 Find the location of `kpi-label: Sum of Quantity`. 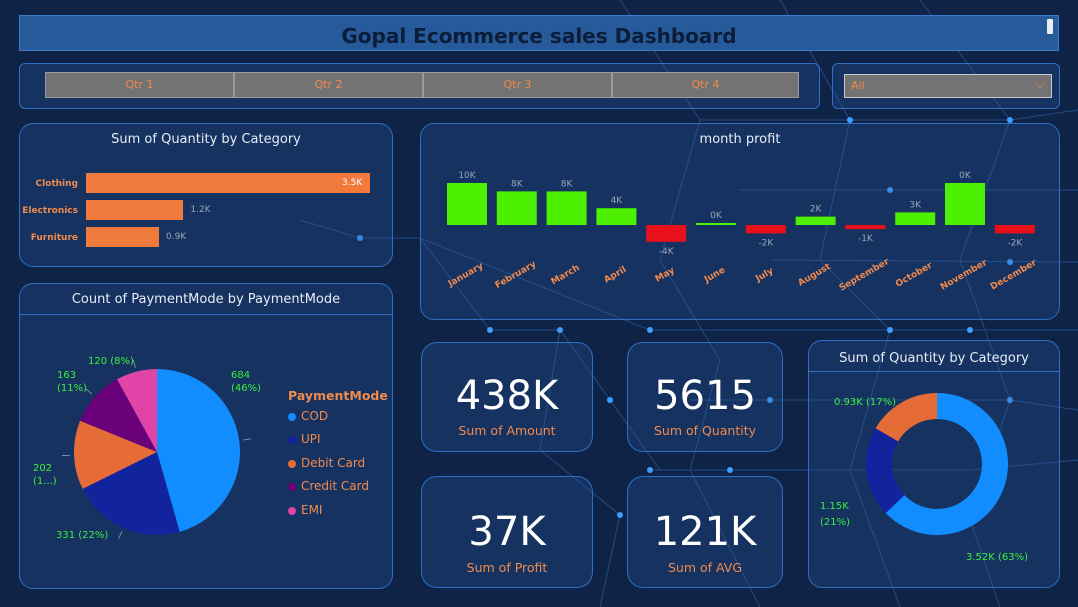

kpi-label: Sum of Quantity is located at coordinates (705, 430).